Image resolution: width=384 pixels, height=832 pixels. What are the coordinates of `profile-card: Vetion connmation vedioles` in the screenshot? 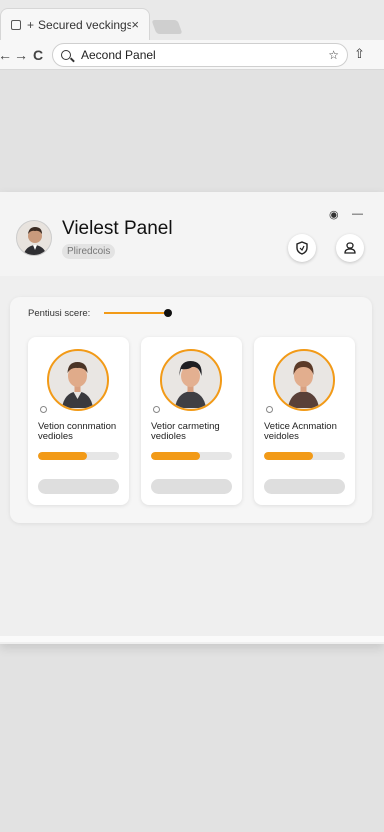 It's located at (78, 421).